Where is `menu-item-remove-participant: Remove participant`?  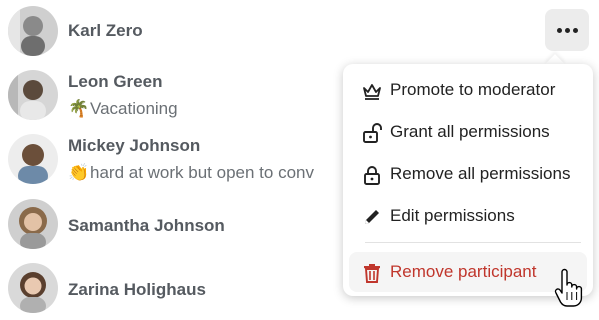 menu-item-remove-participant: Remove participant is located at coordinates (468, 272).